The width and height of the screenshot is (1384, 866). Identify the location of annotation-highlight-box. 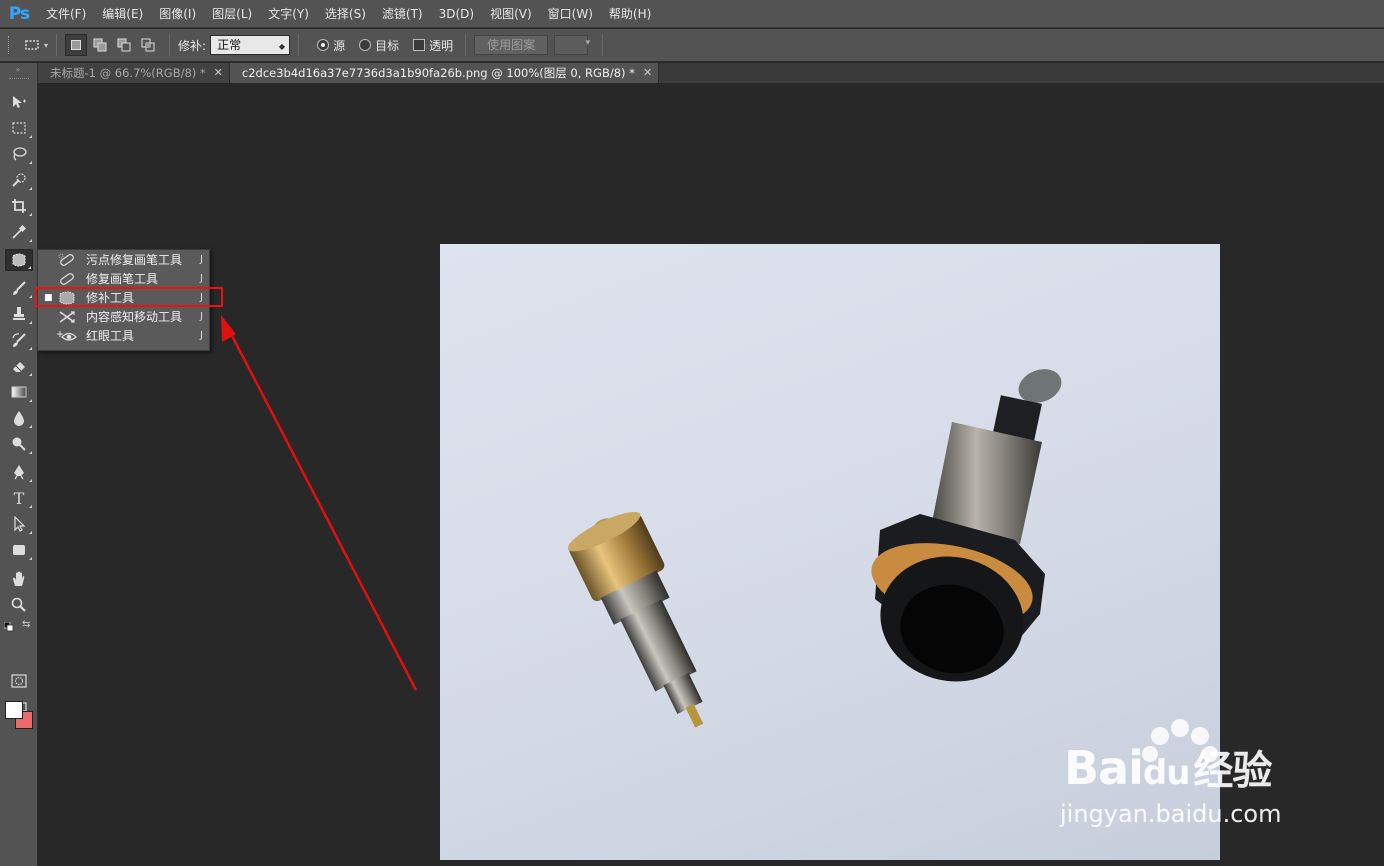
(129, 297).